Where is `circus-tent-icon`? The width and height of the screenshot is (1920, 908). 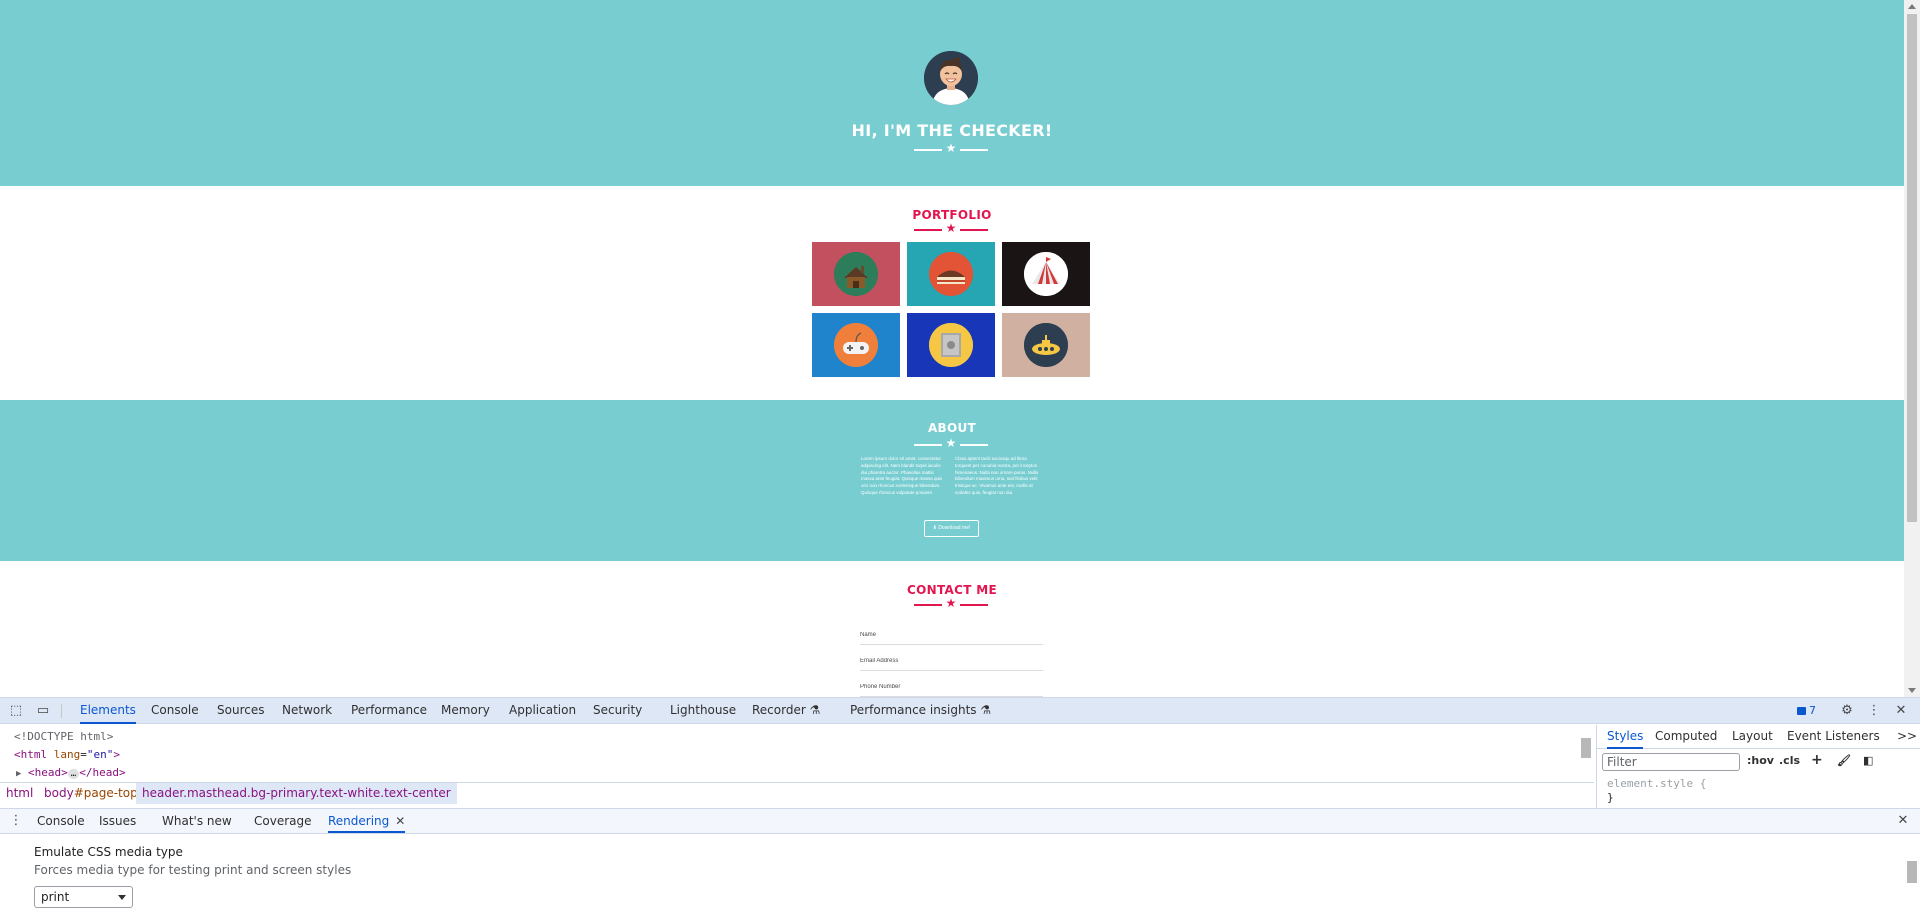
circus-tent-icon is located at coordinates (1046, 274).